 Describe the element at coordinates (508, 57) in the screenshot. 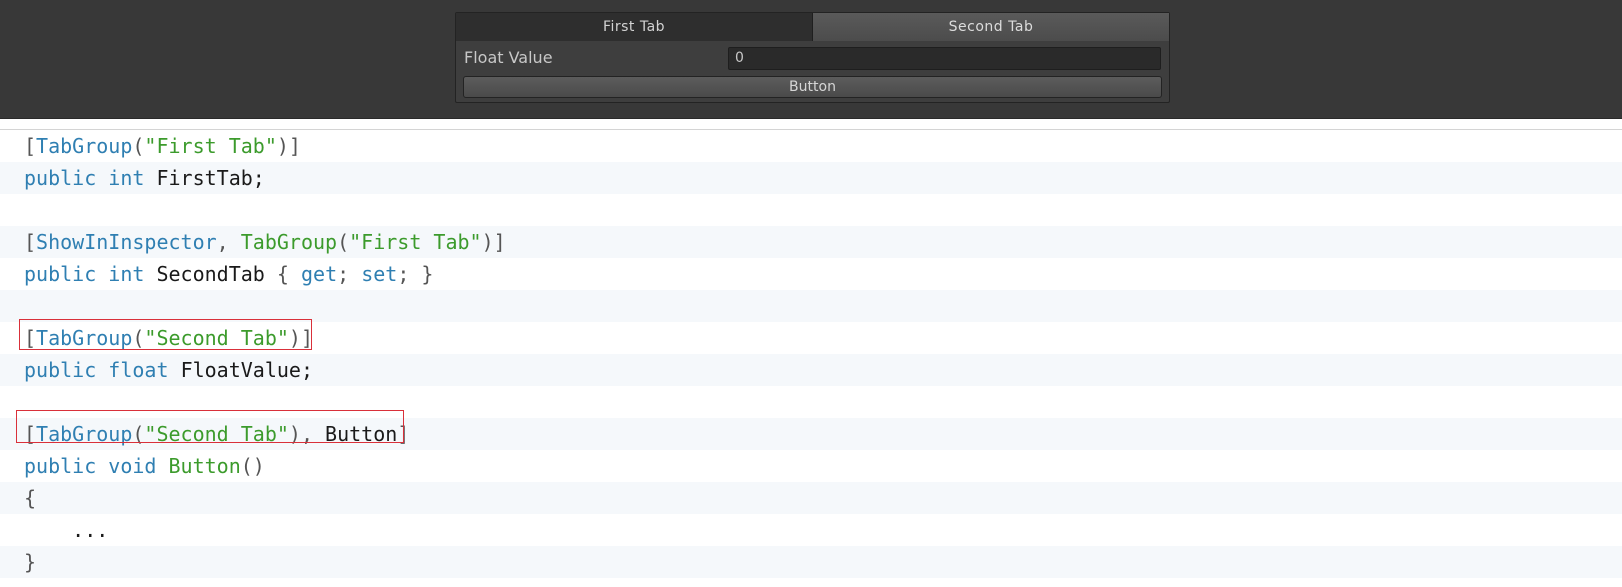

I see `float-value-label: Float Value` at that location.